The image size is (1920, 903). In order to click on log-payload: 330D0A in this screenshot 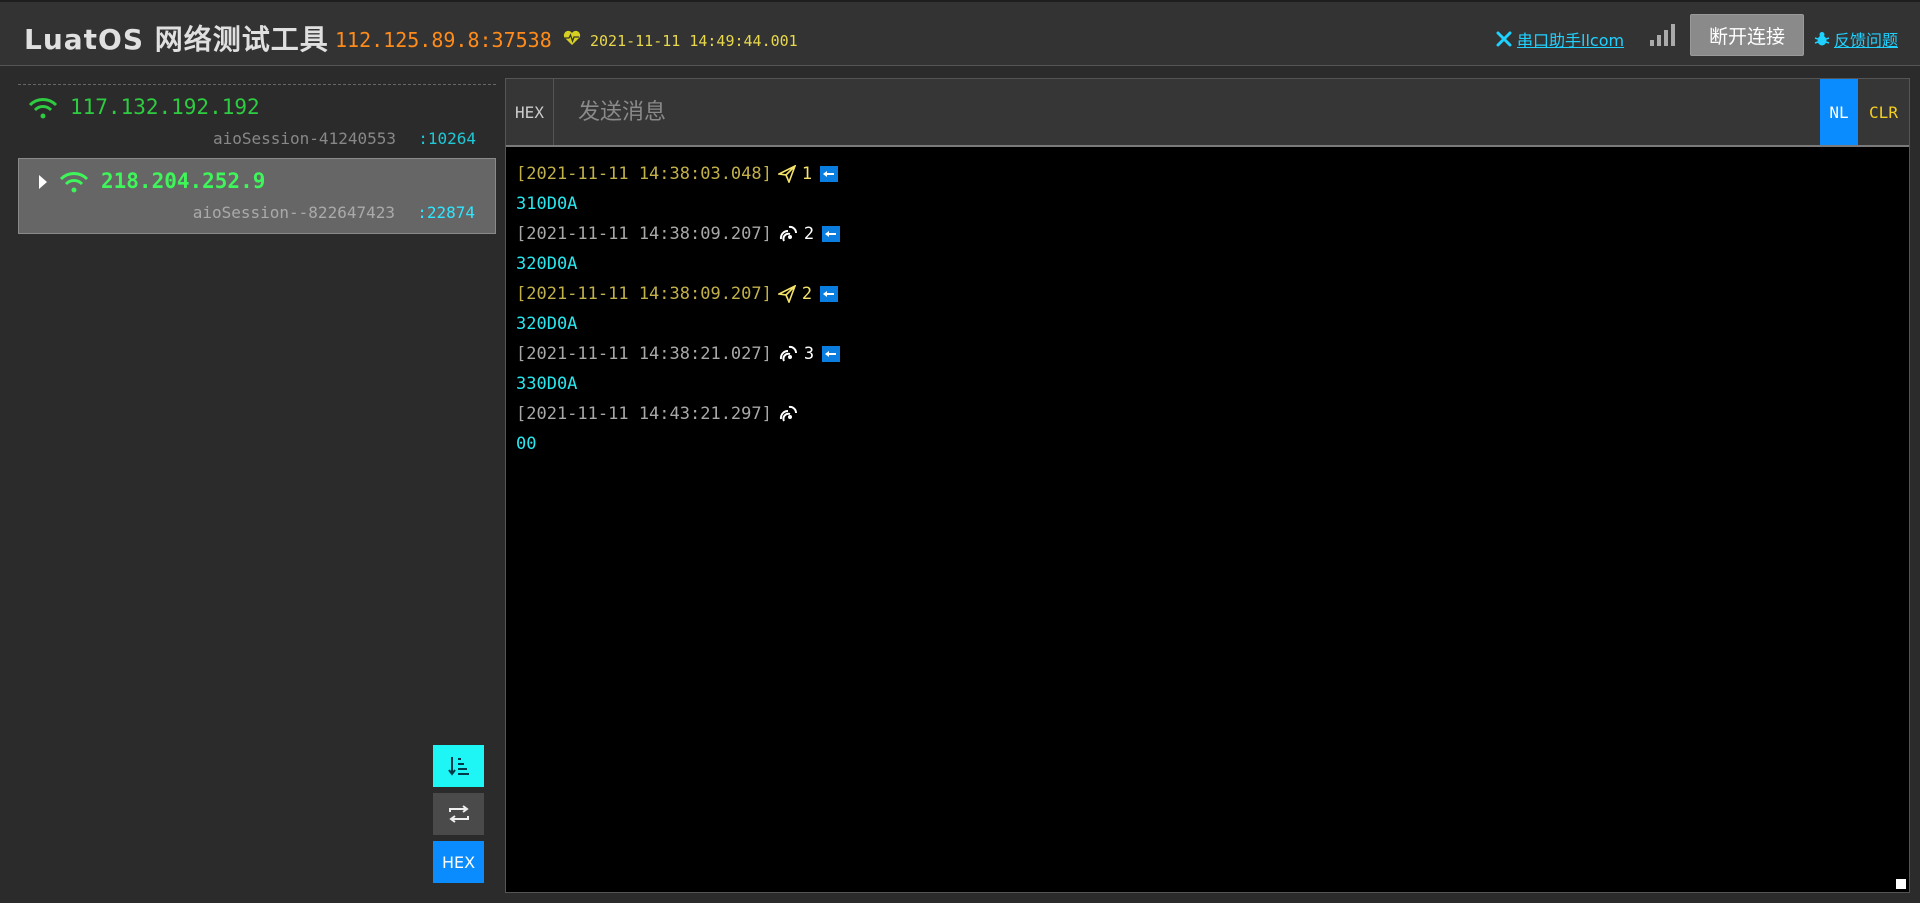, I will do `click(547, 384)`.